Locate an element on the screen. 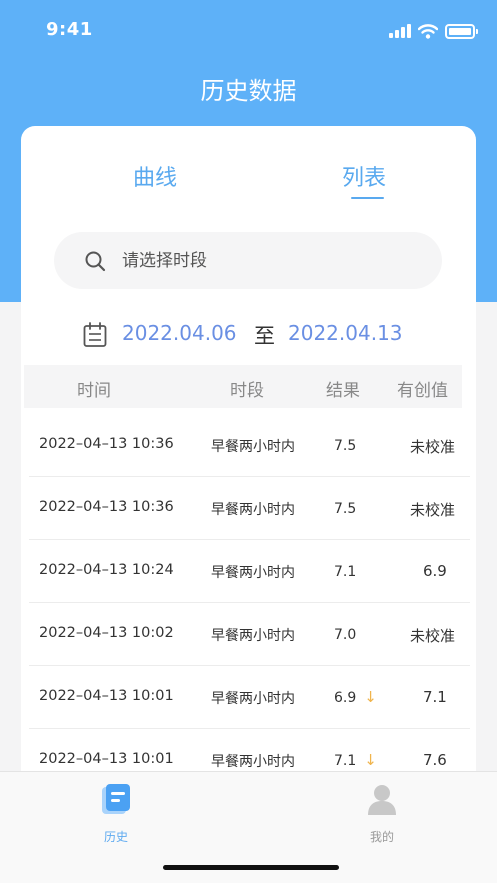 The width and height of the screenshot is (497, 883). table-header: 时间 时段 结果 有创值 is located at coordinates (243, 386).